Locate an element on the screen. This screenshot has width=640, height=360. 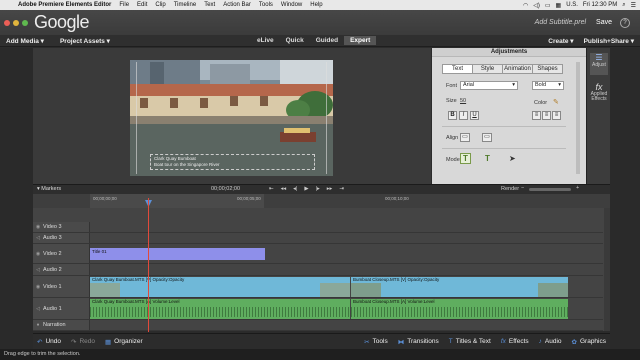
publish-share-menu: Publish+Share ▾ is located at coordinates (609, 41).